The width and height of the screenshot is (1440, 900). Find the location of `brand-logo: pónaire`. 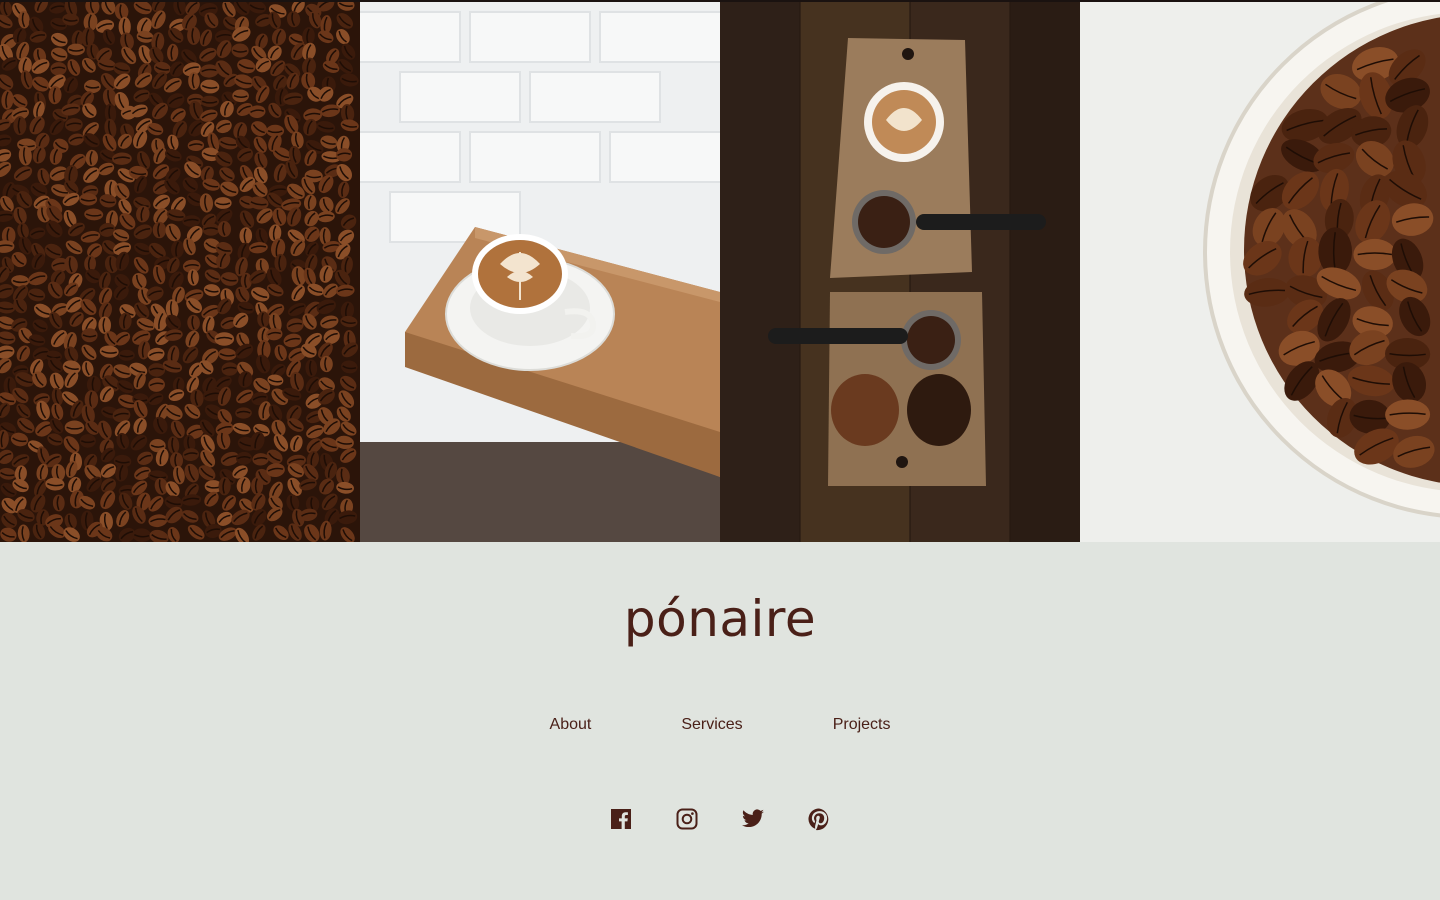

brand-logo: pónaire is located at coordinates (720, 619).